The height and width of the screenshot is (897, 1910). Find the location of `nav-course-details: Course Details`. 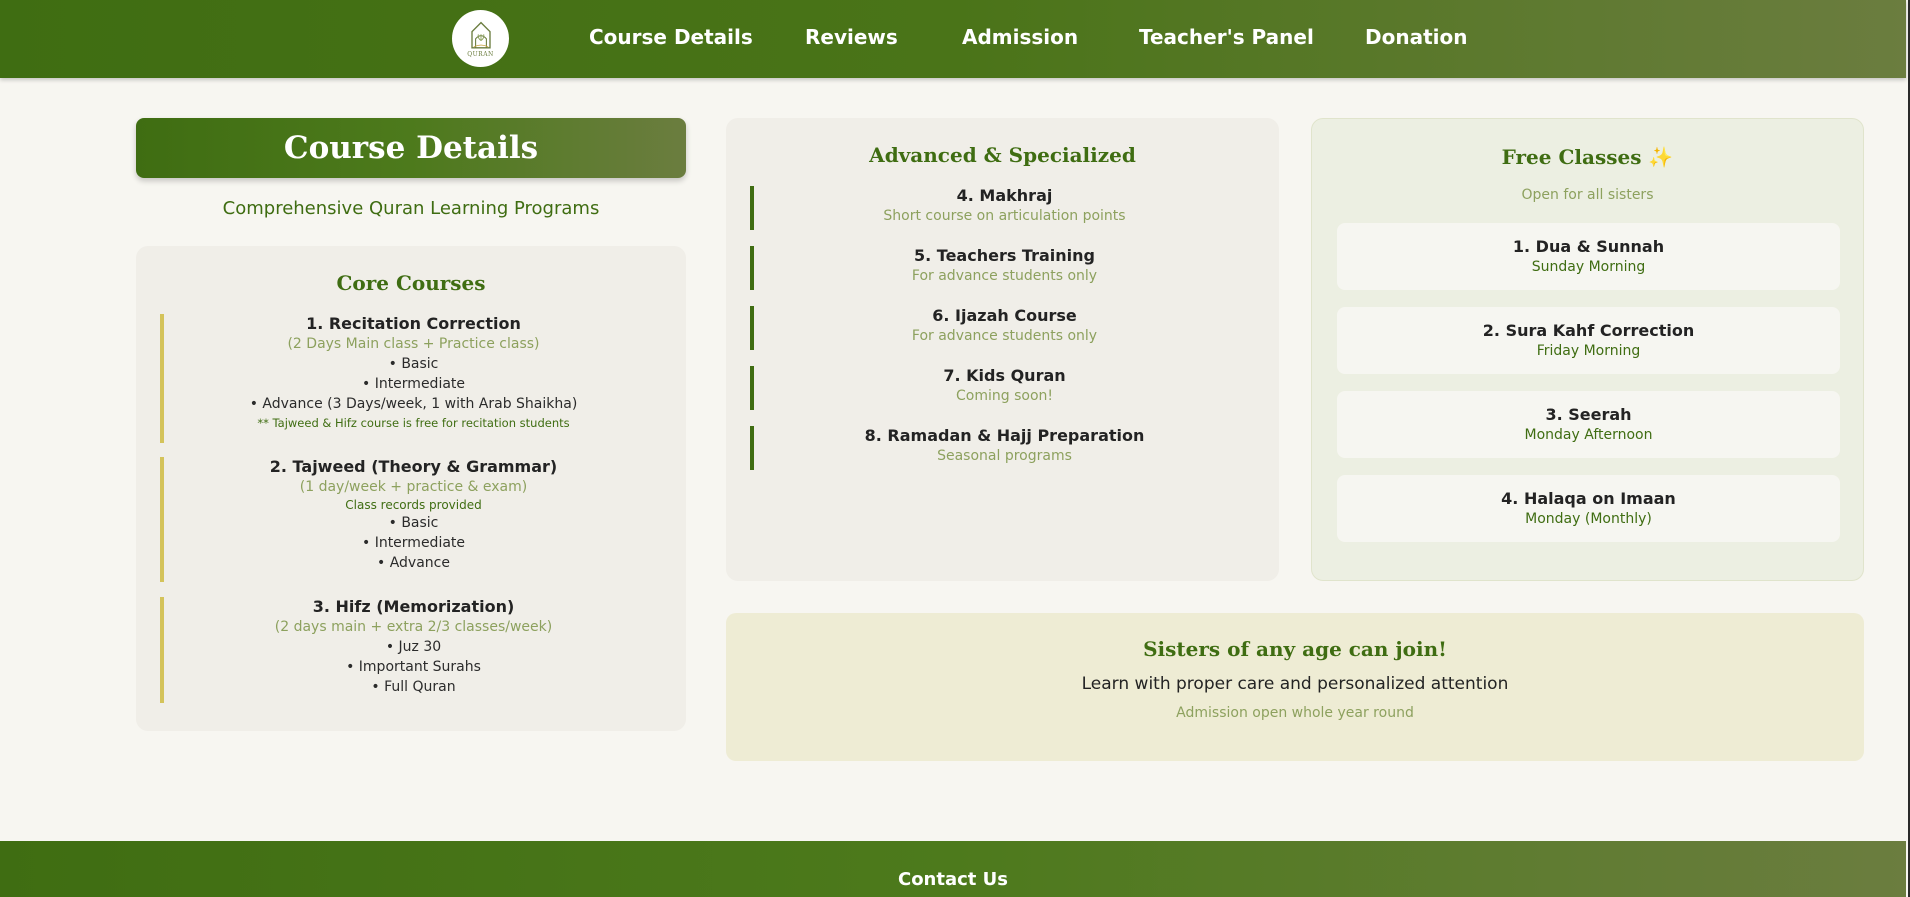

nav-course-details: Course Details is located at coordinates (671, 37).